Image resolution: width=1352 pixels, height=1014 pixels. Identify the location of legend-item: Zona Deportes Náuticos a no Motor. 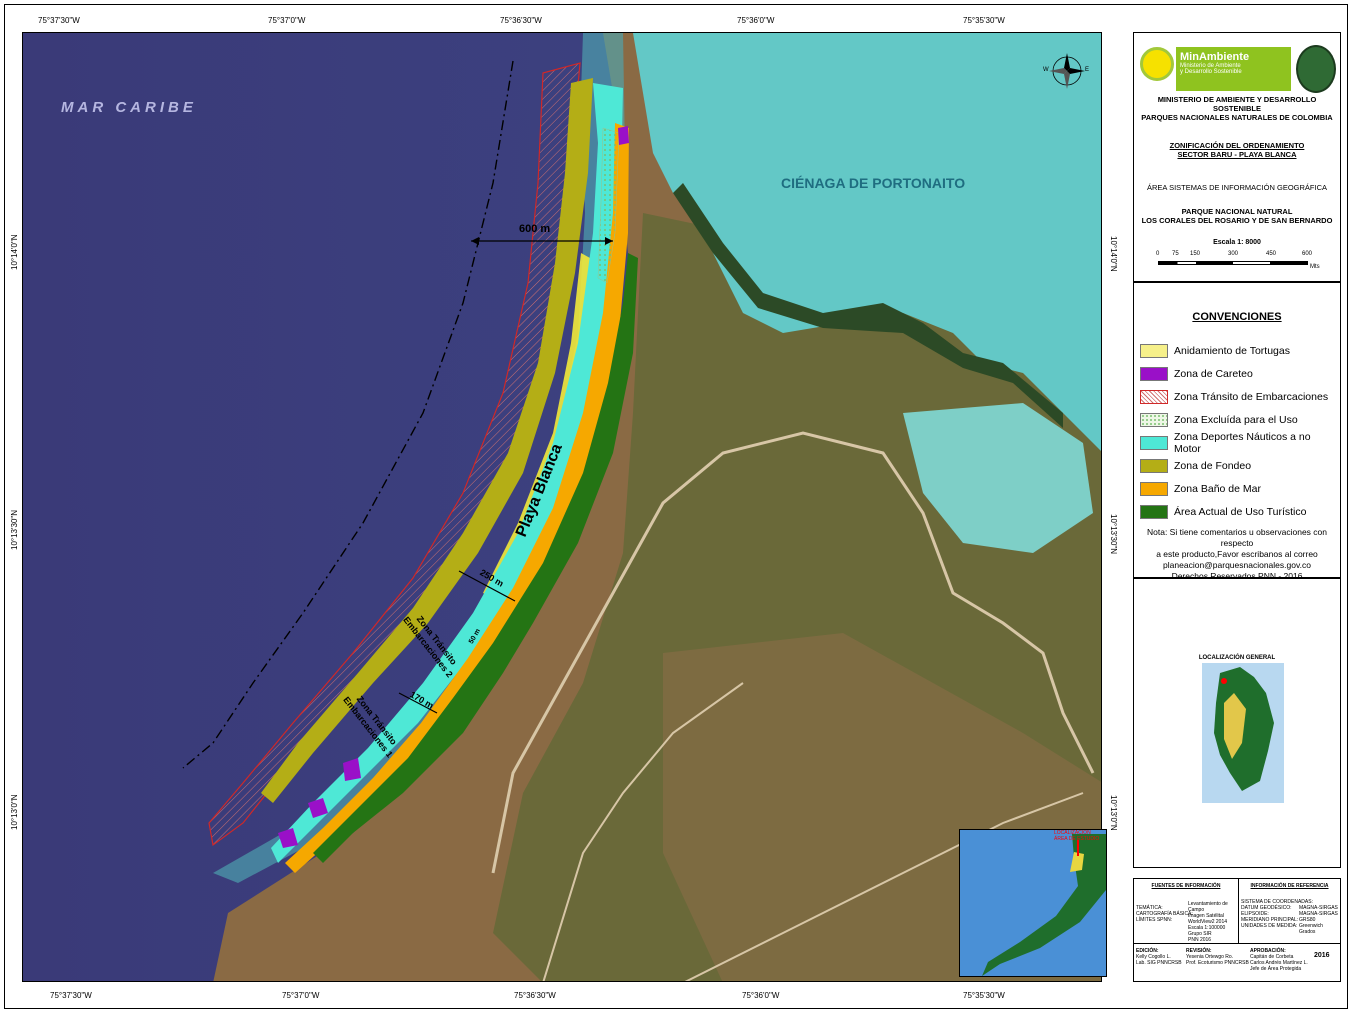
(1240, 443).